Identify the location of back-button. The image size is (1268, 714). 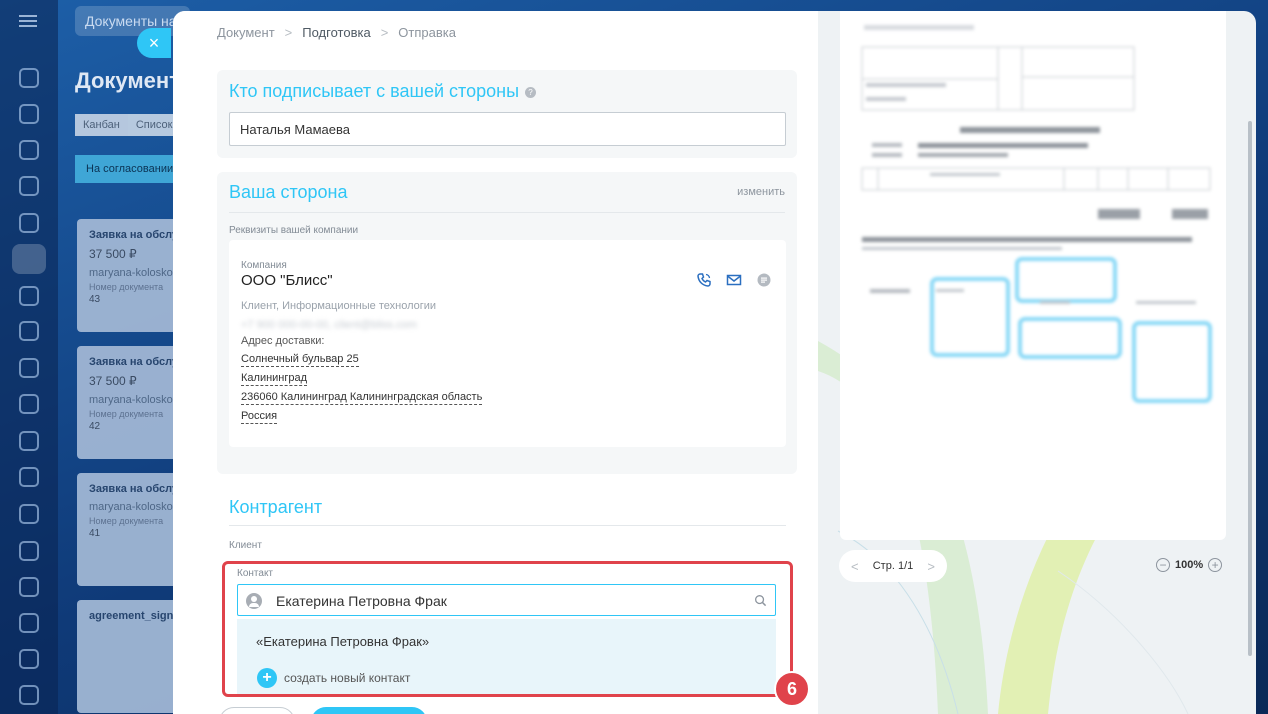
(257, 710).